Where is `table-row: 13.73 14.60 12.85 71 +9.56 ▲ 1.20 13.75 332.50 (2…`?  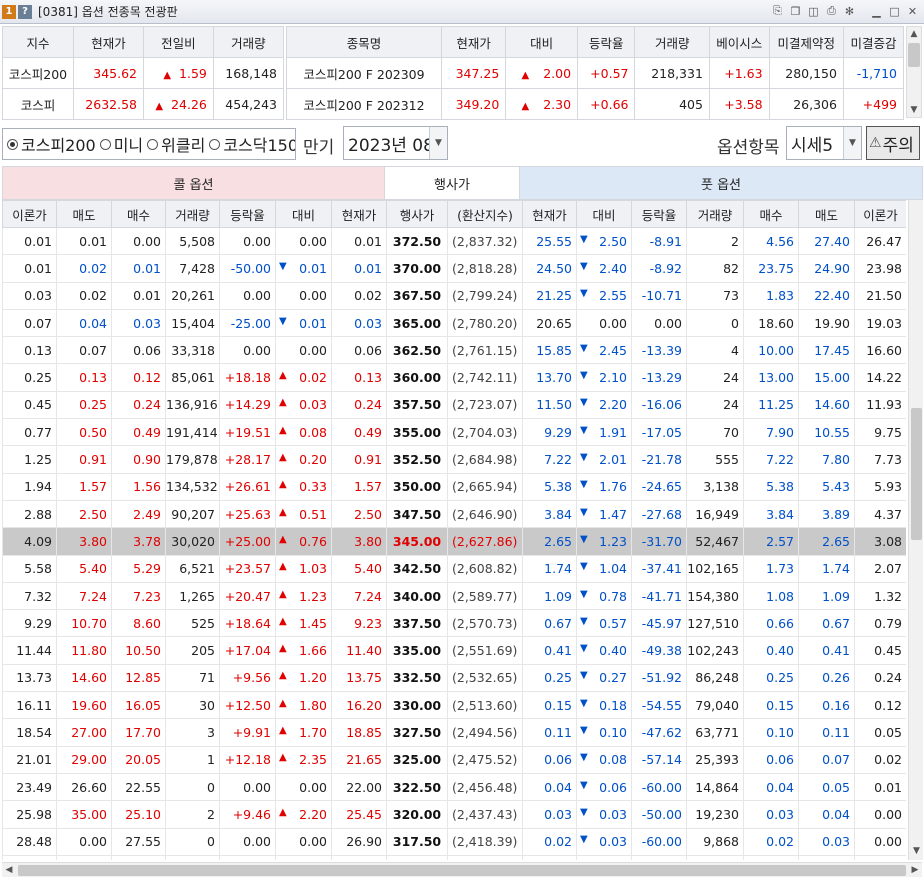
table-row: 13.73 14.60 12.85 71 +9.56 ▲ 1.20 13.75 332.50 (2… is located at coordinates (454, 678).